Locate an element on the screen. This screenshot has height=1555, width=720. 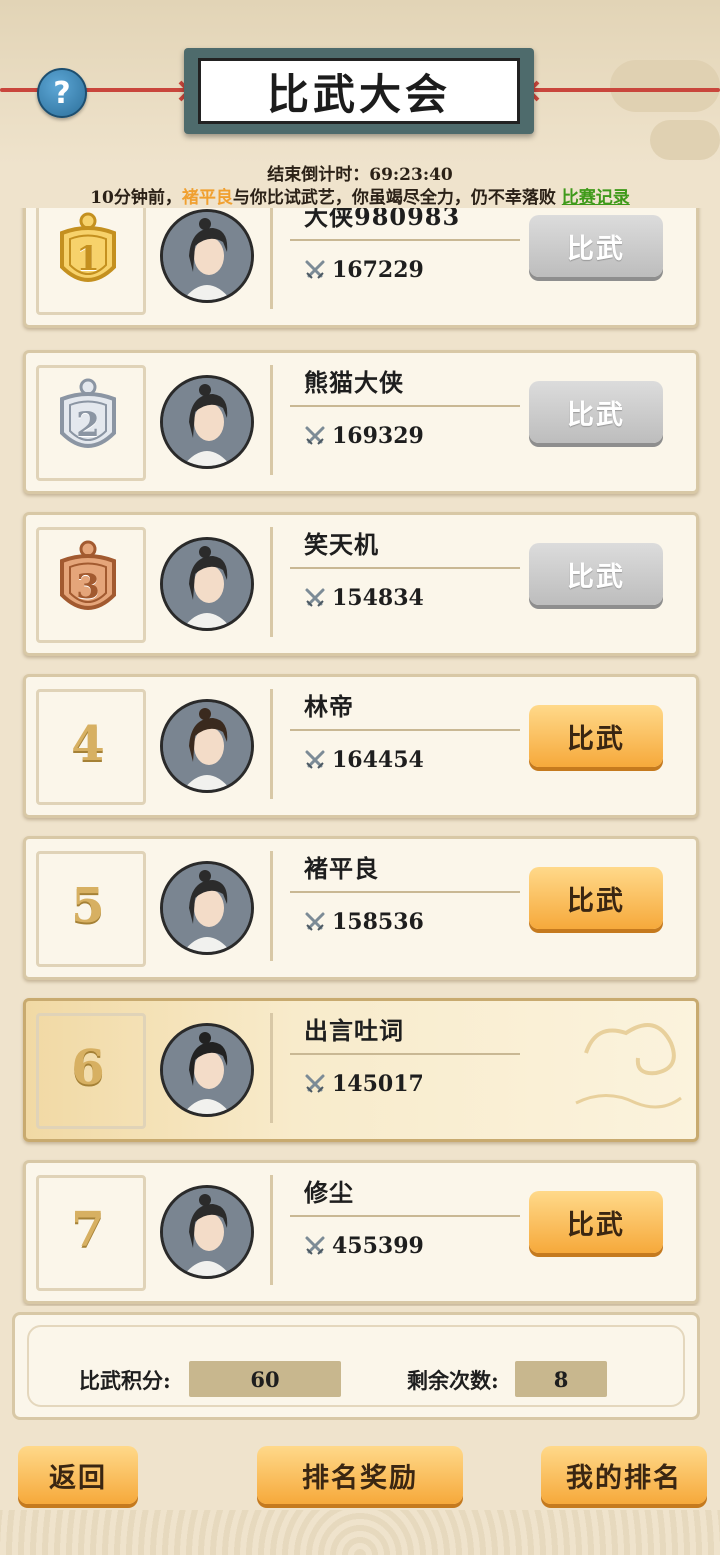
player-card: 7 修尘 455399 比武 is located at coordinates (361, 1232).